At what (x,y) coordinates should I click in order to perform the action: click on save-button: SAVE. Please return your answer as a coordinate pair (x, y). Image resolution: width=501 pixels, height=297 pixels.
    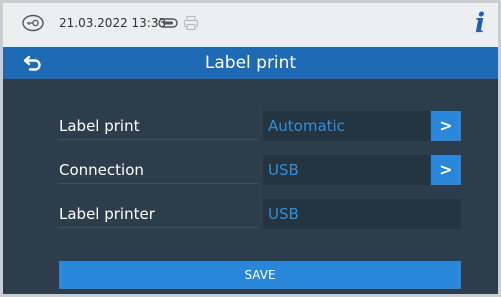
    Looking at the image, I should click on (260, 275).